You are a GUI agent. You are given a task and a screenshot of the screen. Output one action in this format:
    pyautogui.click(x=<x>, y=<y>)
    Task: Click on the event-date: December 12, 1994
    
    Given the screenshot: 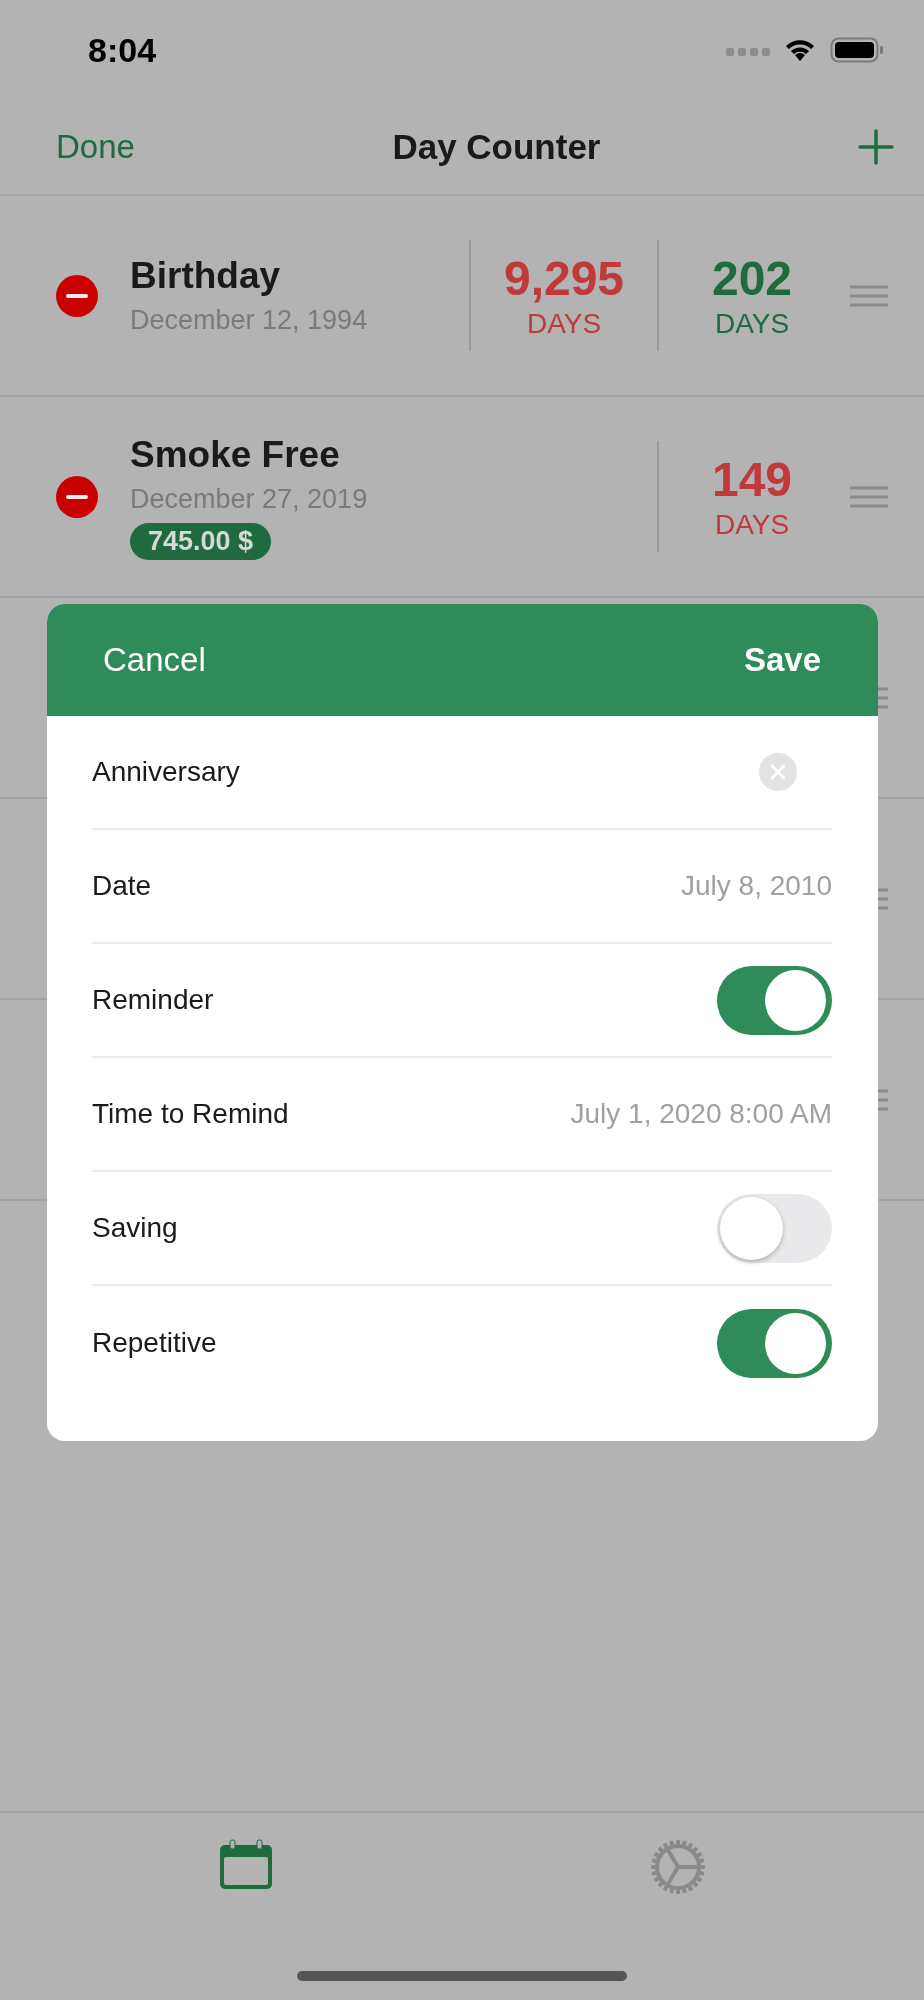 What is the action you would take?
    pyautogui.click(x=249, y=320)
    